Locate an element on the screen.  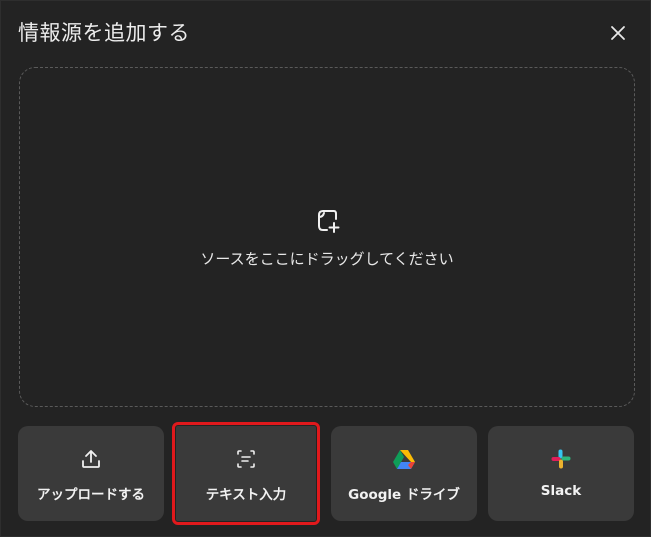
google-drive-button: Google ドライブ is located at coordinates (404, 473).